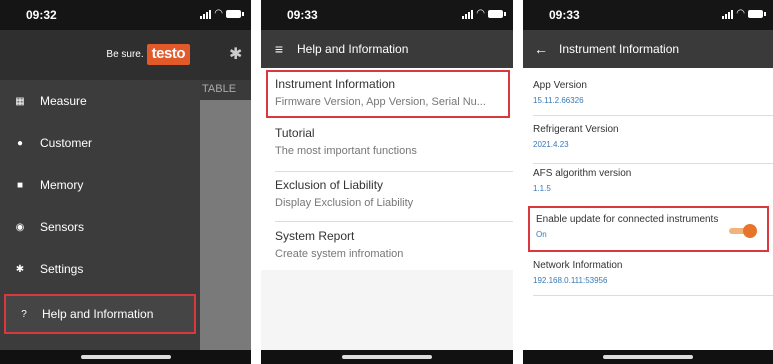  What do you see at coordinates (551, 144) in the screenshot?
I see `info-item-value: 2021.4.23` at bounding box center [551, 144].